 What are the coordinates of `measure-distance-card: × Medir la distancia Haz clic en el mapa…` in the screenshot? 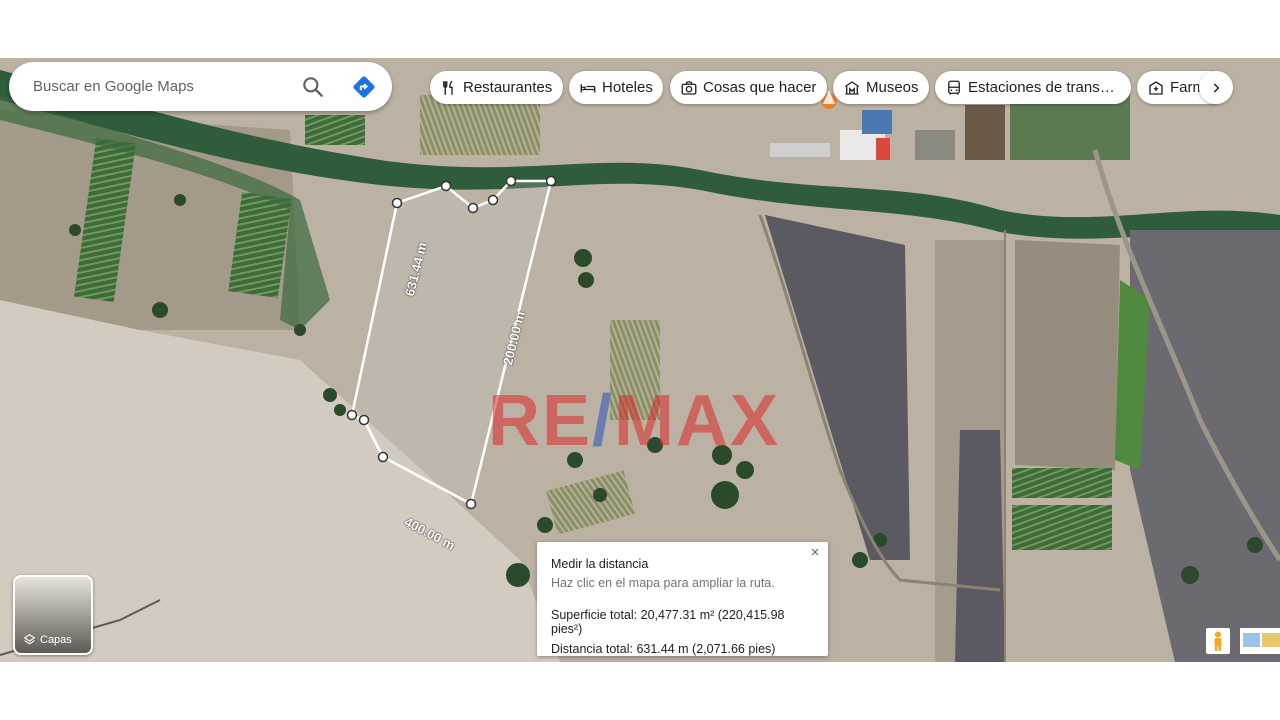 It's located at (682, 599).